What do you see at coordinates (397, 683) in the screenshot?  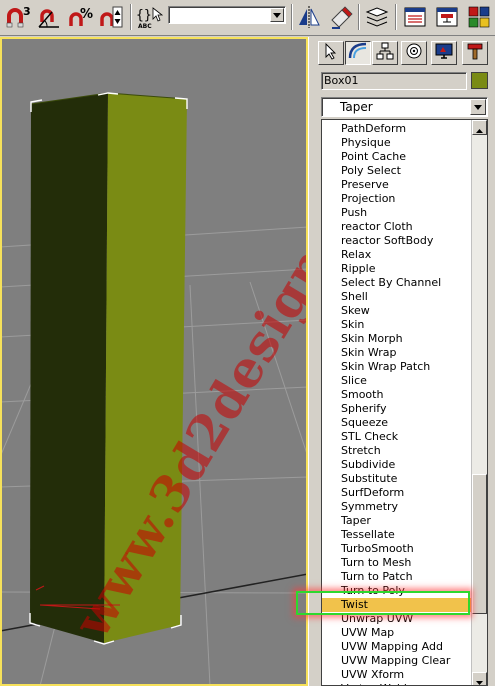 I see `list-item: Vertex Weld` at bounding box center [397, 683].